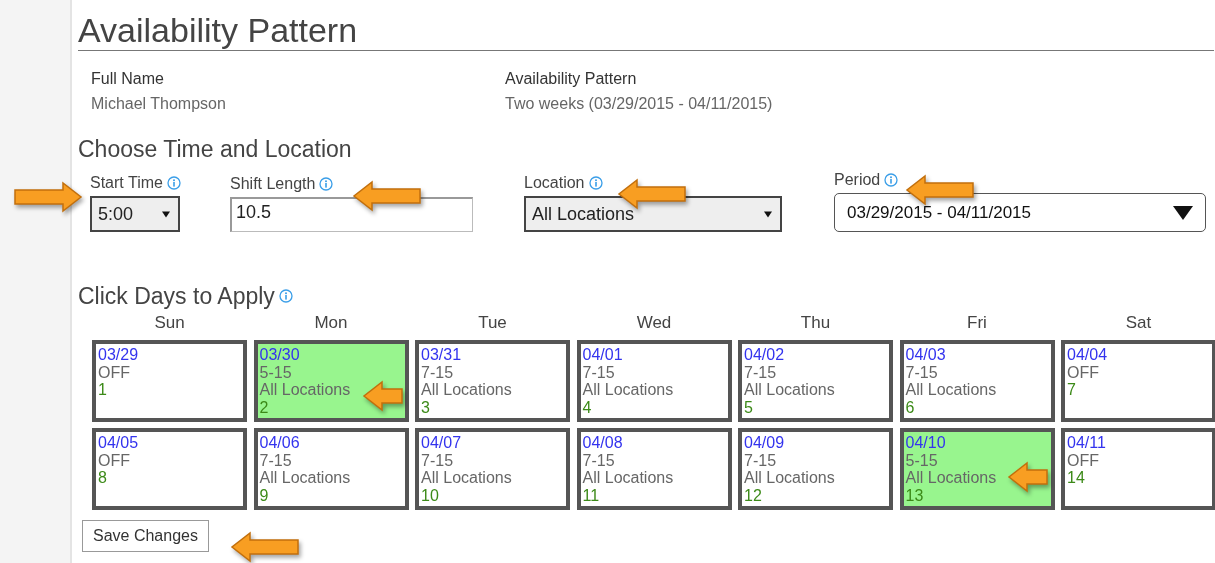  What do you see at coordinates (126, 183) in the screenshot?
I see `field-label: Start Time` at bounding box center [126, 183].